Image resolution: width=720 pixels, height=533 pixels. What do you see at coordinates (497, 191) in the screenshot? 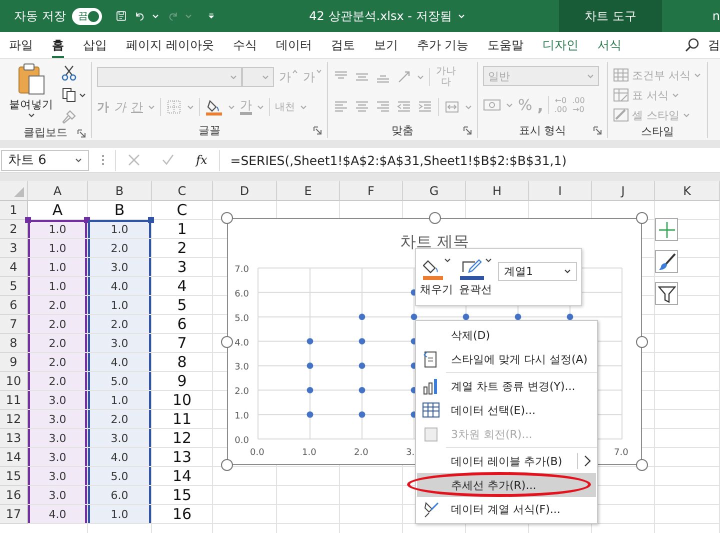
I see `column-header: H` at bounding box center [497, 191].